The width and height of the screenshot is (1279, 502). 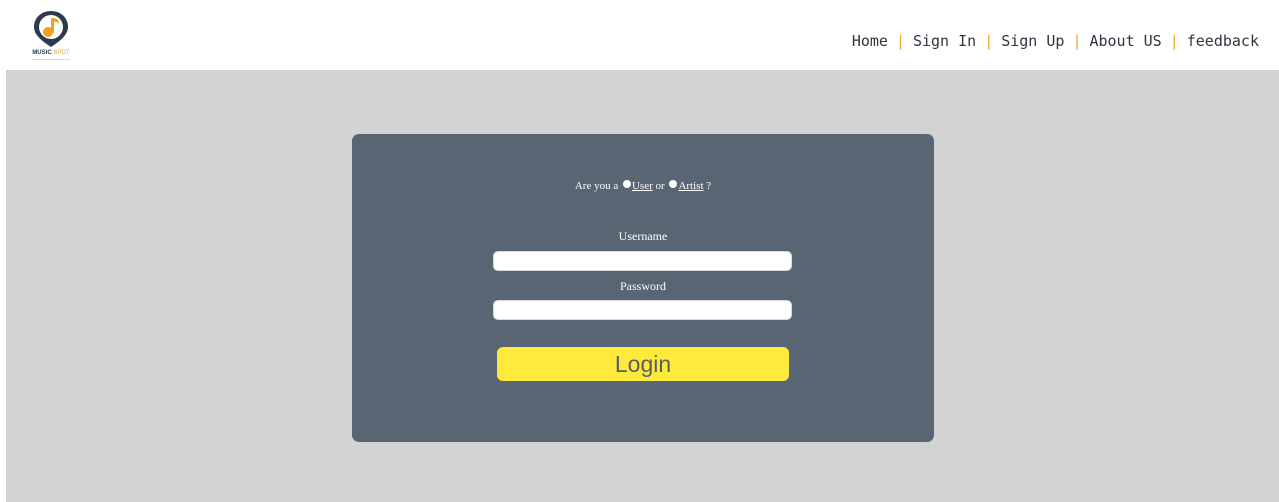 I want to click on role-prompt: Are you a, so click(x=596, y=186).